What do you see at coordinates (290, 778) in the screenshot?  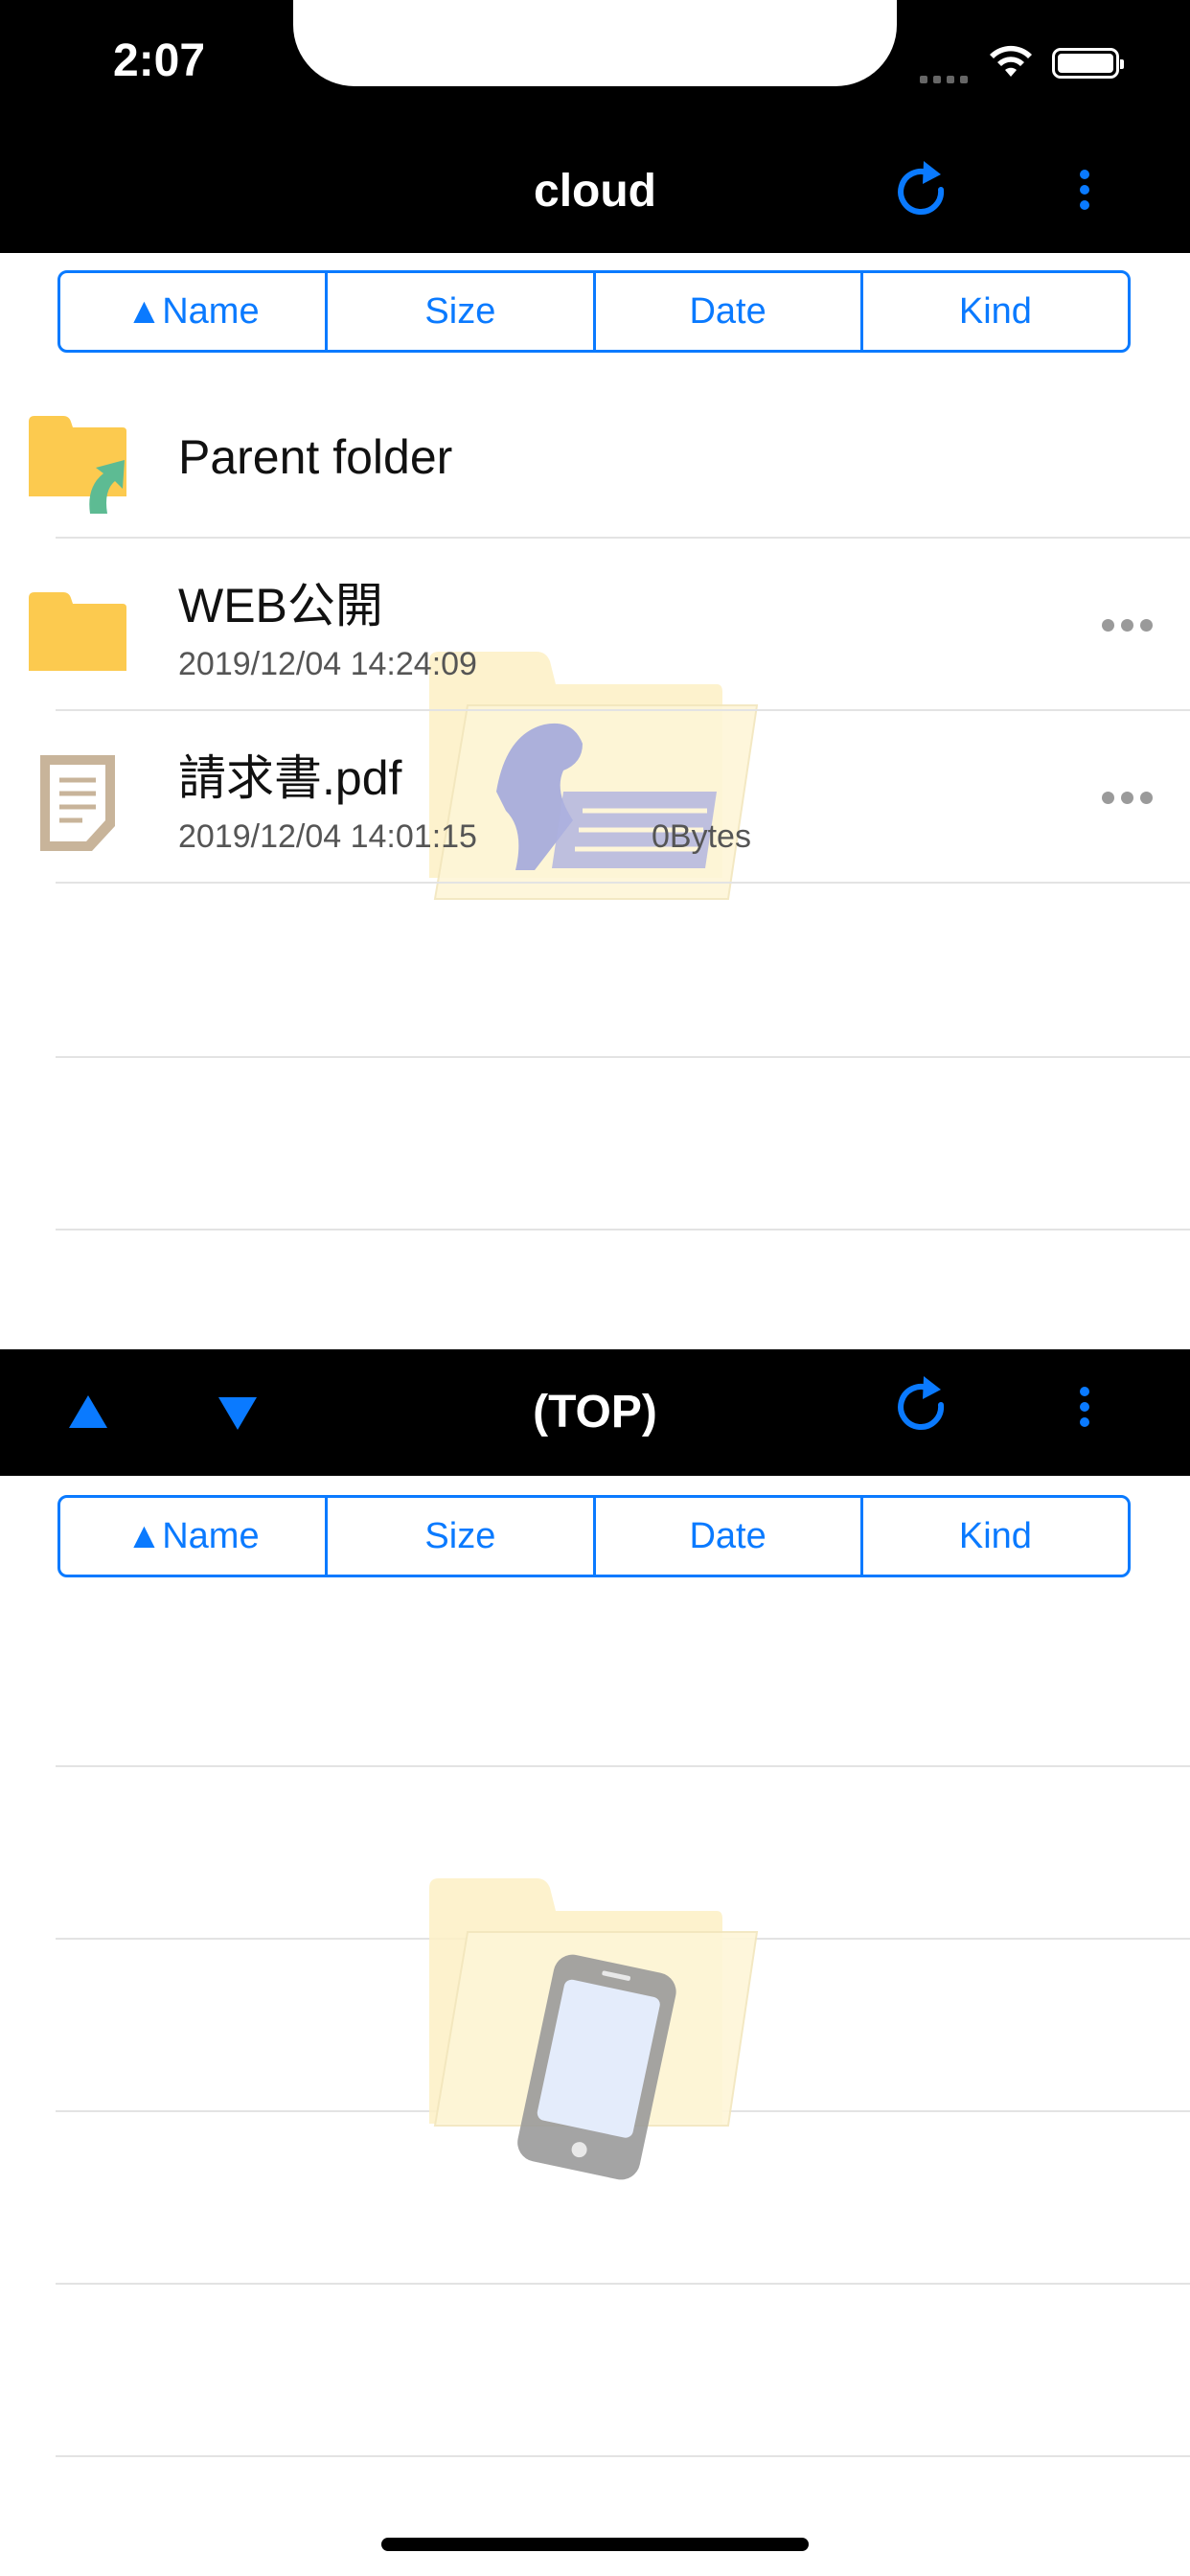 I see `file-name: 請求書.pdf` at bounding box center [290, 778].